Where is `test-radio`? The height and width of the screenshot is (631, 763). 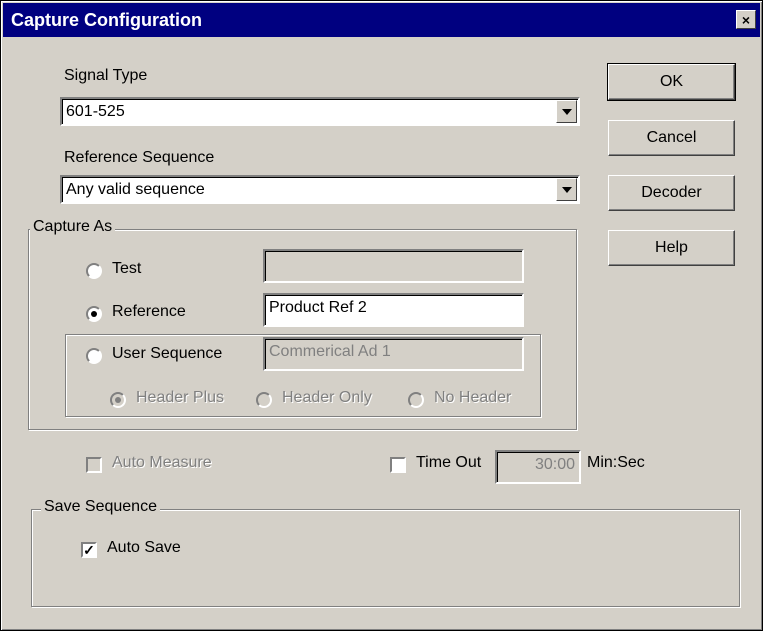 test-radio is located at coordinates (94, 271).